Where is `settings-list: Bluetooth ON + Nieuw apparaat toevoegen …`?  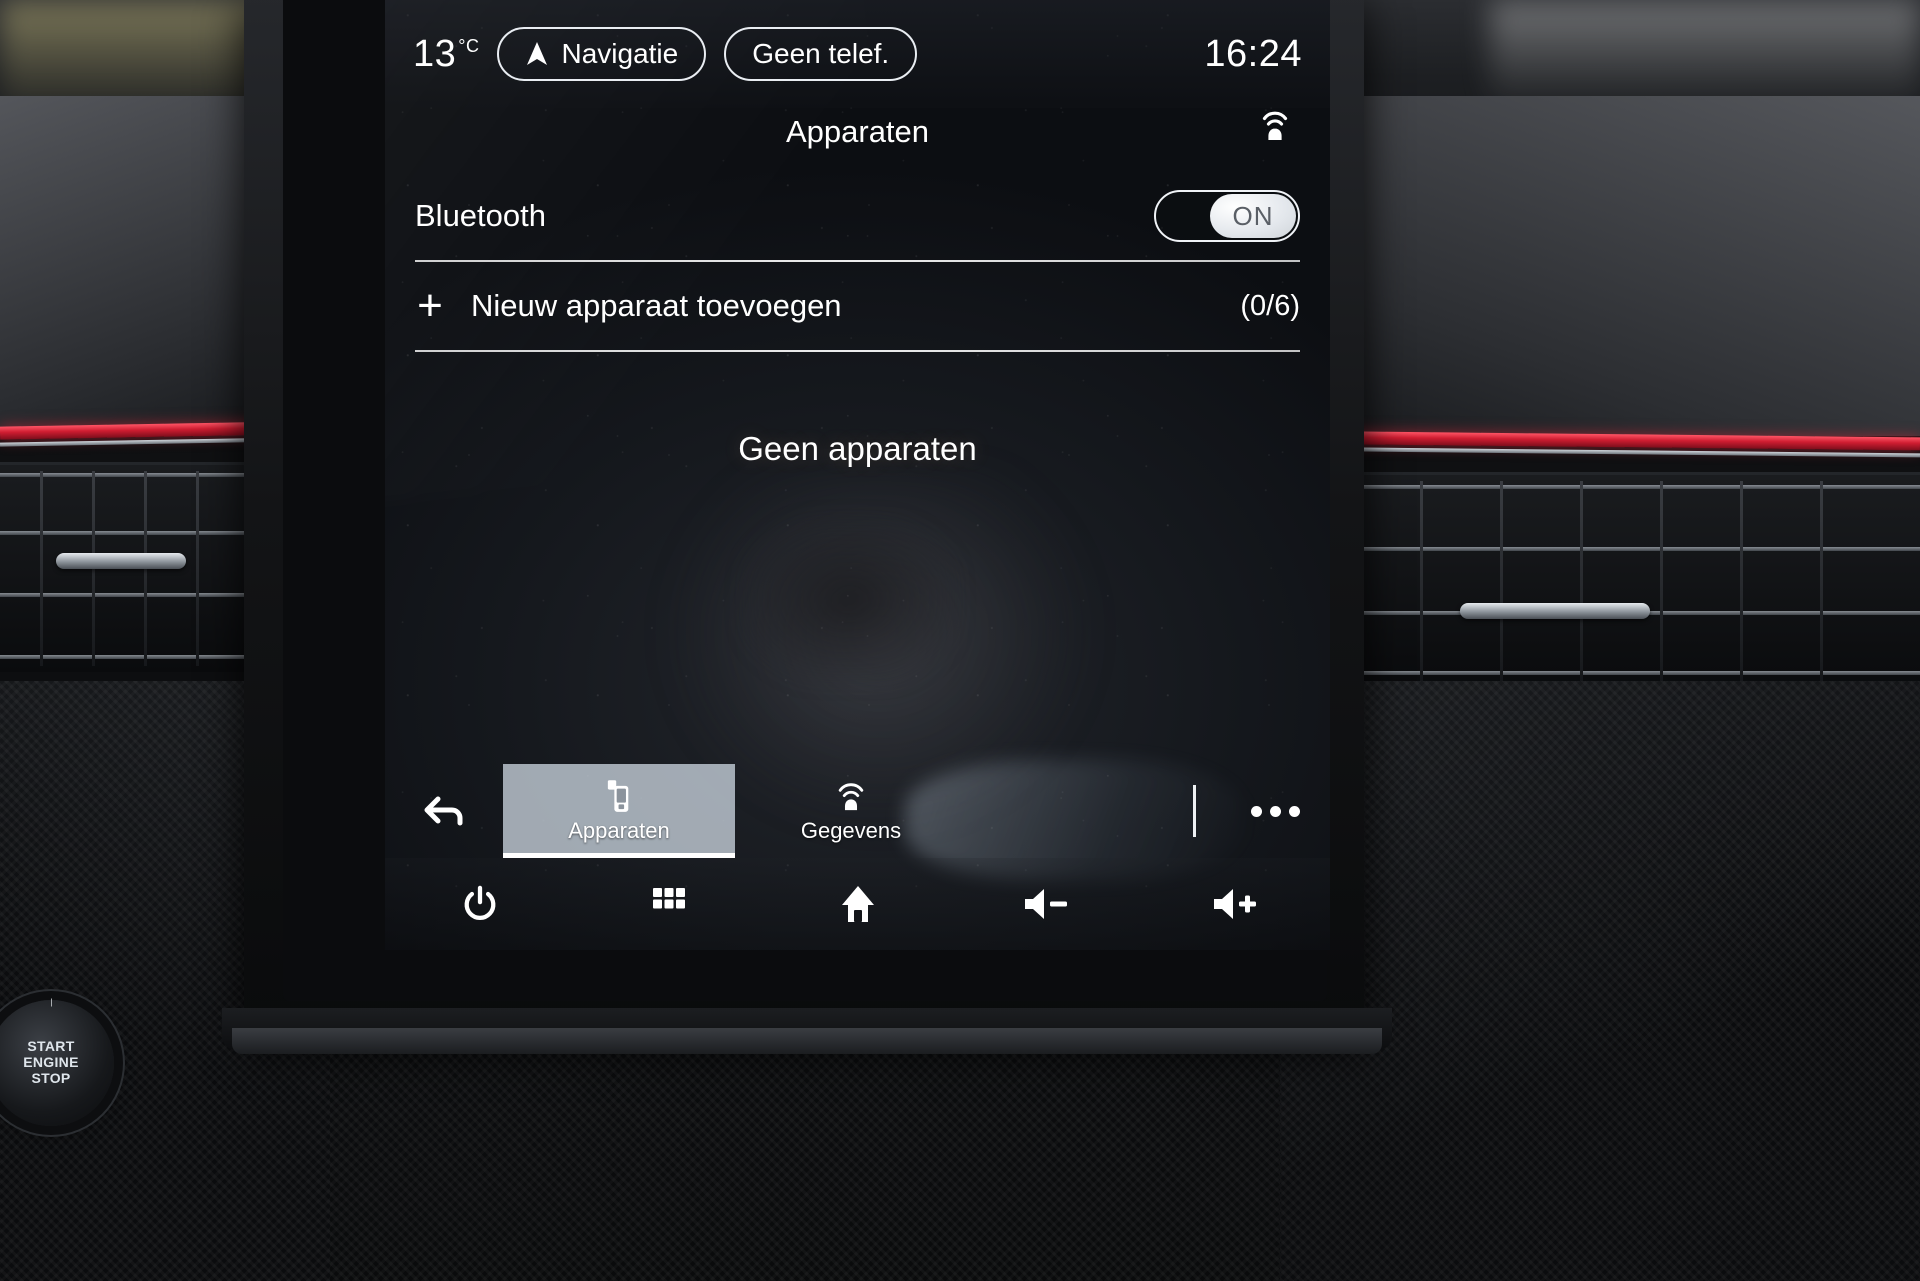 settings-list: Bluetooth ON + Nieuw apparaat toevoegen … is located at coordinates (857, 262).